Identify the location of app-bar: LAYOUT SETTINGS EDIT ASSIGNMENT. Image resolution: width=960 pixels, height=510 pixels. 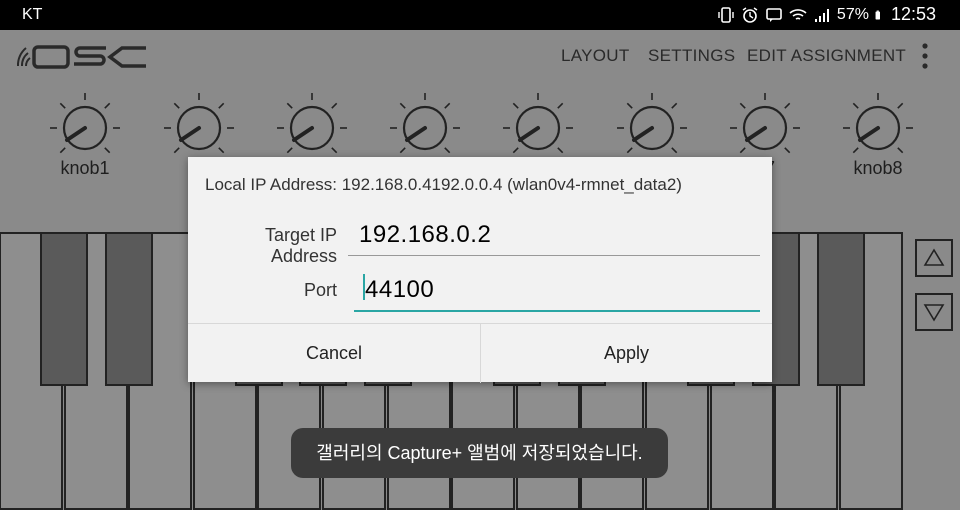
(480, 56).